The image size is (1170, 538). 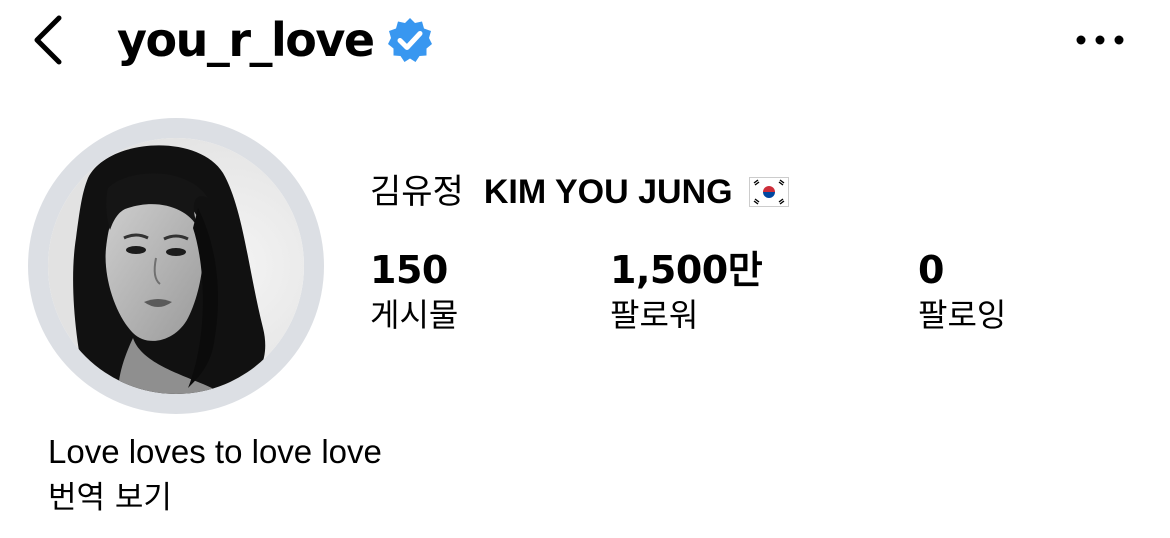 I want to click on stat-followers: 1,500만 팔로워, so click(x=686, y=291).